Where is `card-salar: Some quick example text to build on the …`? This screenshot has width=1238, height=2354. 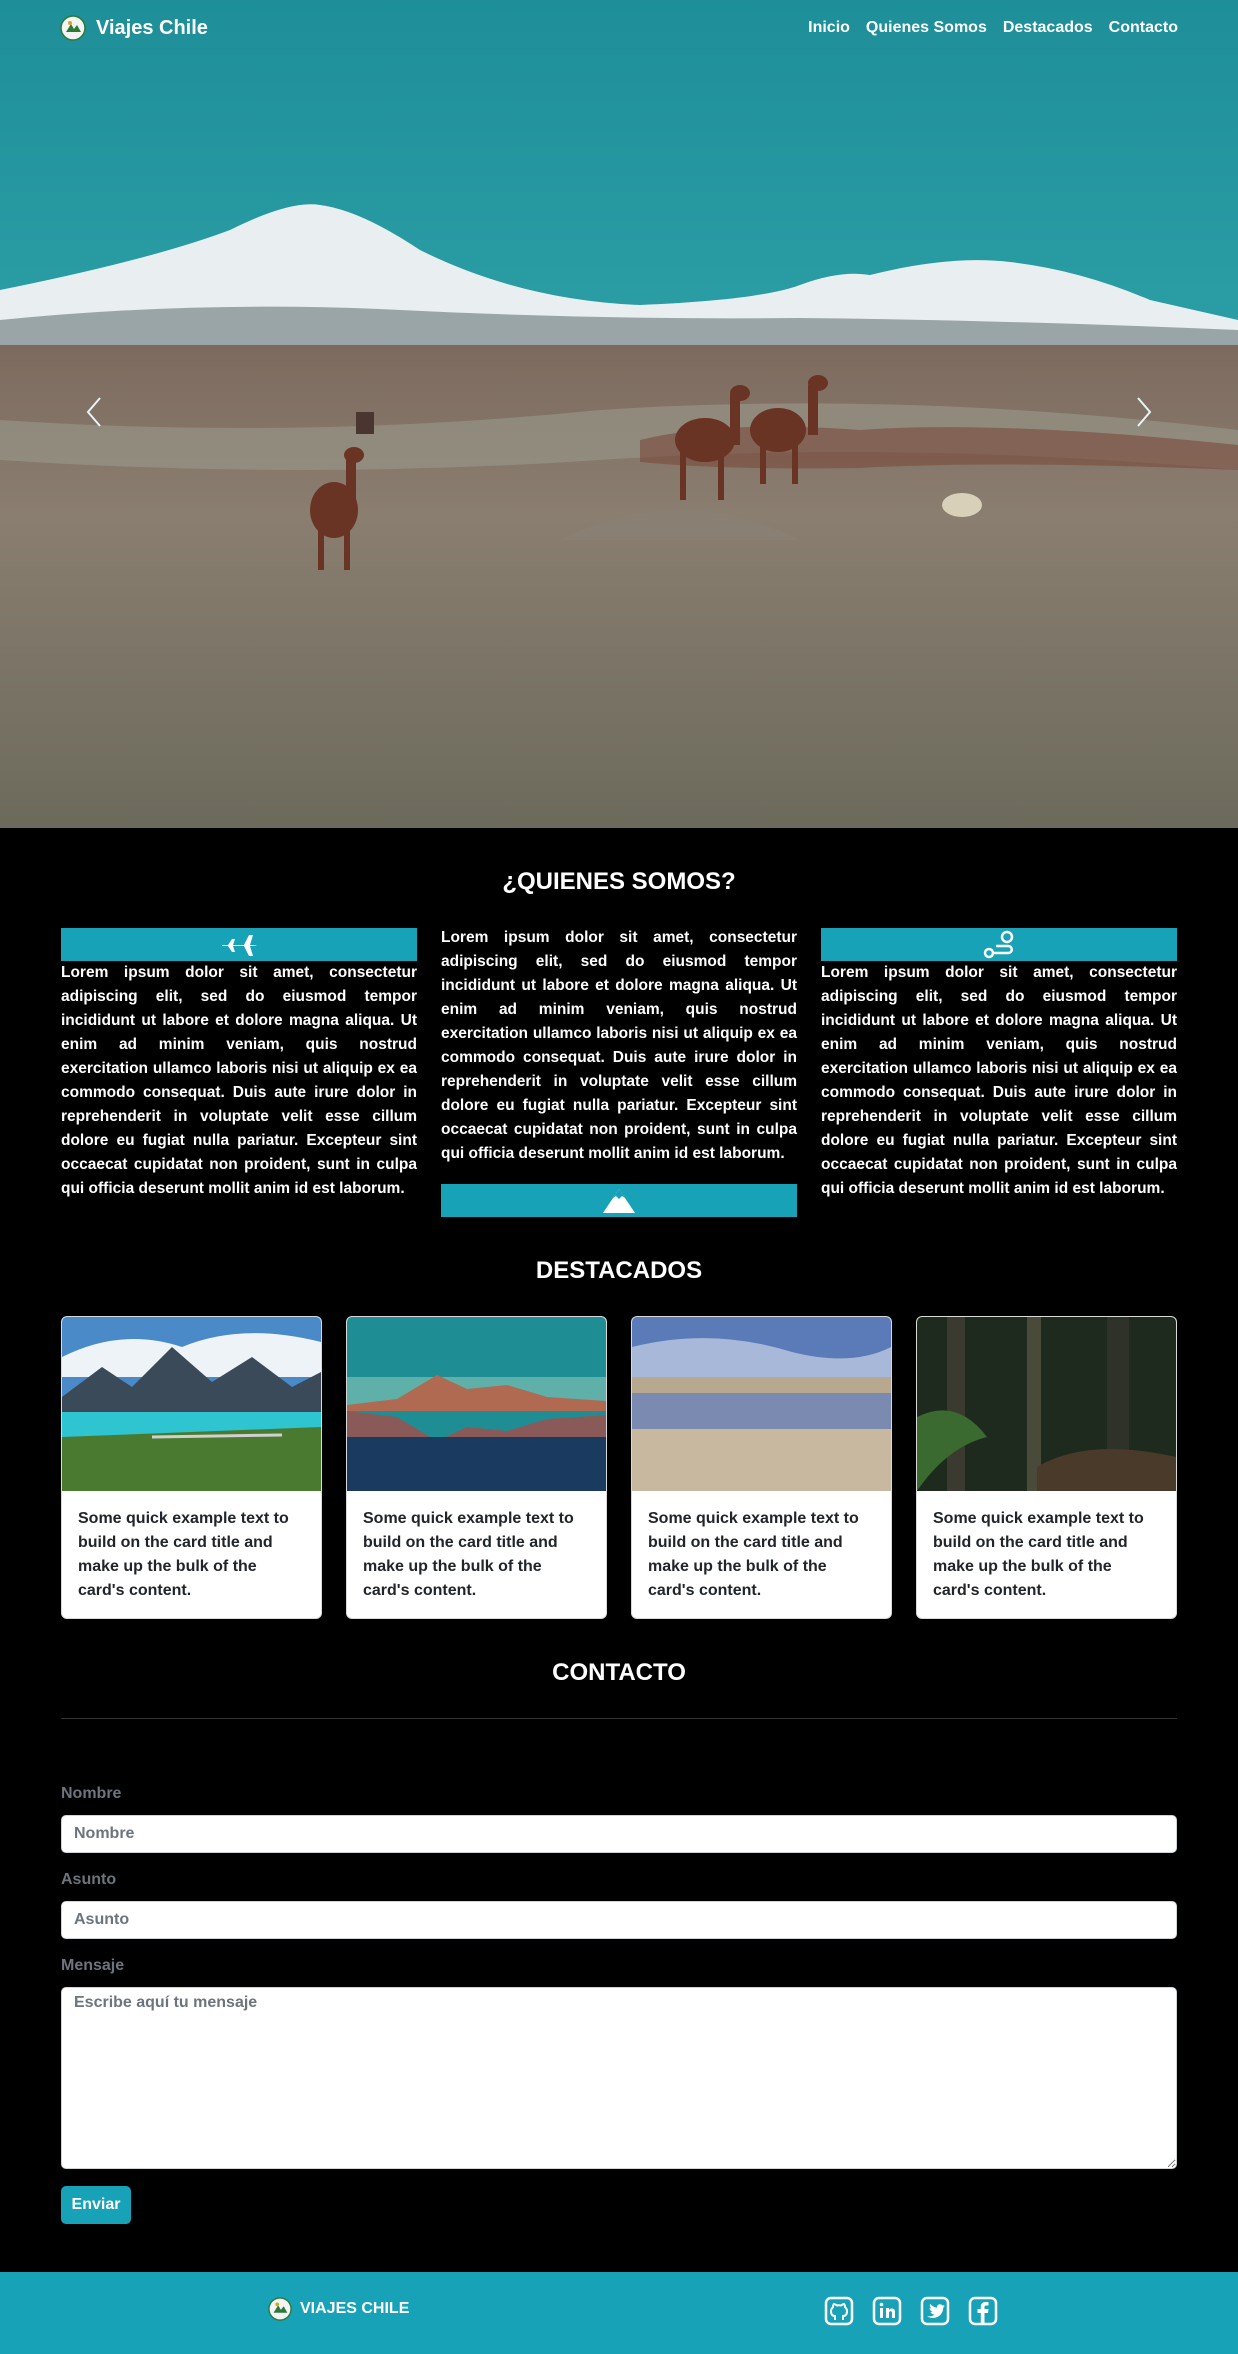 card-salar: Some quick example text to build on the … is located at coordinates (761, 1467).